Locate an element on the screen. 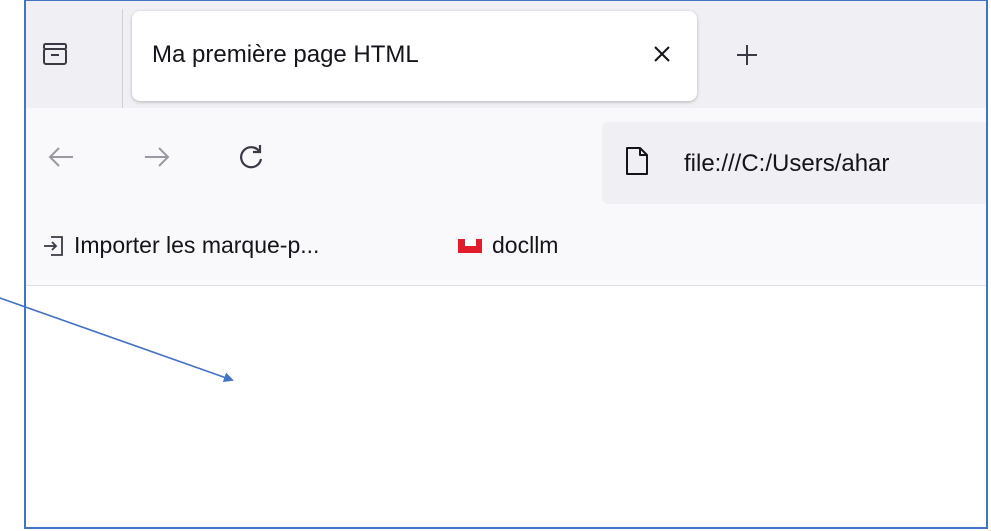 This screenshot has width=991, height=531. import-icon is located at coordinates (53, 245).